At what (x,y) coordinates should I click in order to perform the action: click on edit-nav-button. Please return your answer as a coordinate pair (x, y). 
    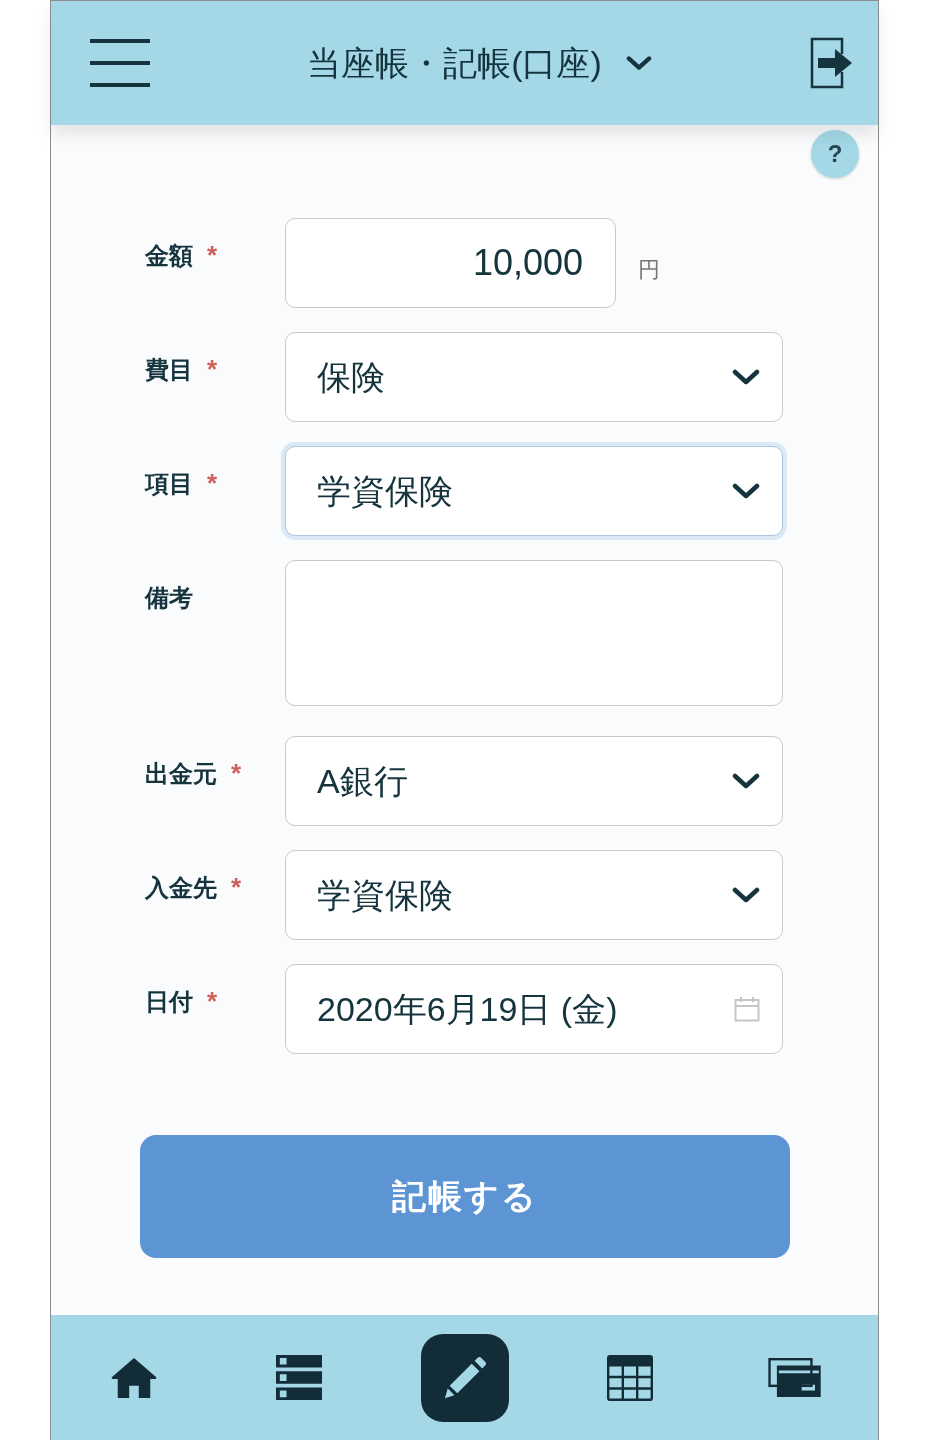
    Looking at the image, I should click on (464, 1377).